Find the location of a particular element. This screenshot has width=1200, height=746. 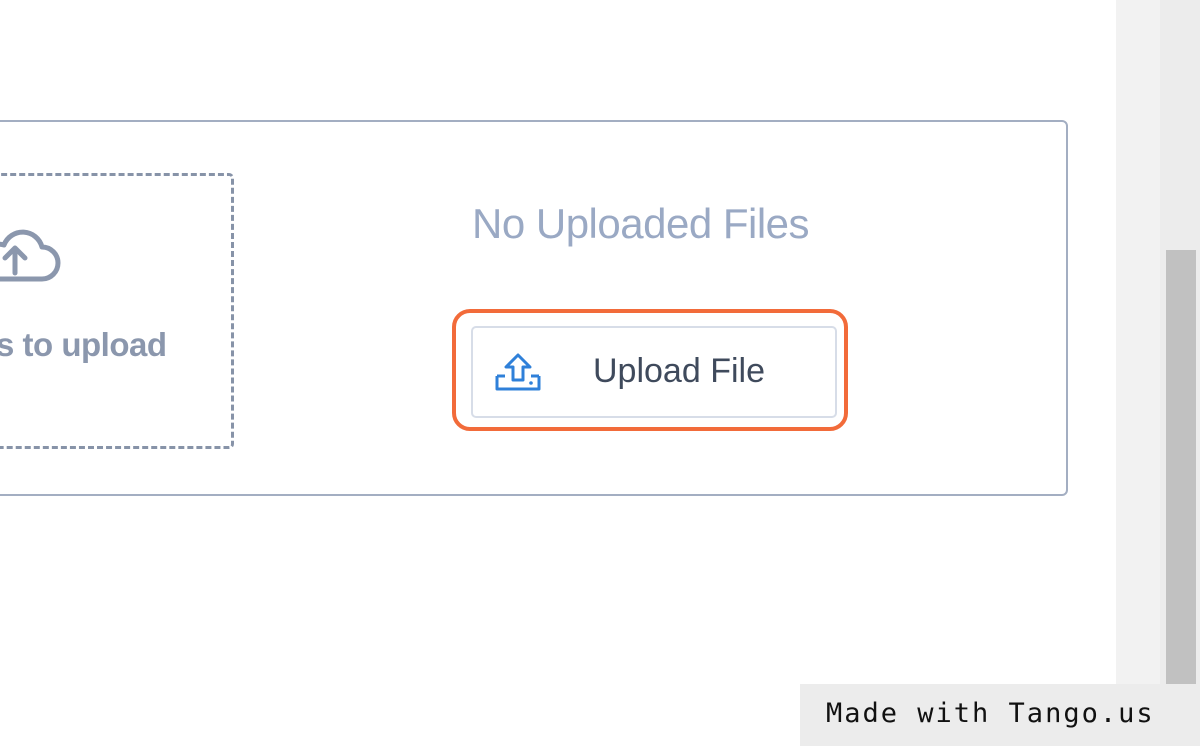

upload-file-button: Upload File is located at coordinates (654, 372).